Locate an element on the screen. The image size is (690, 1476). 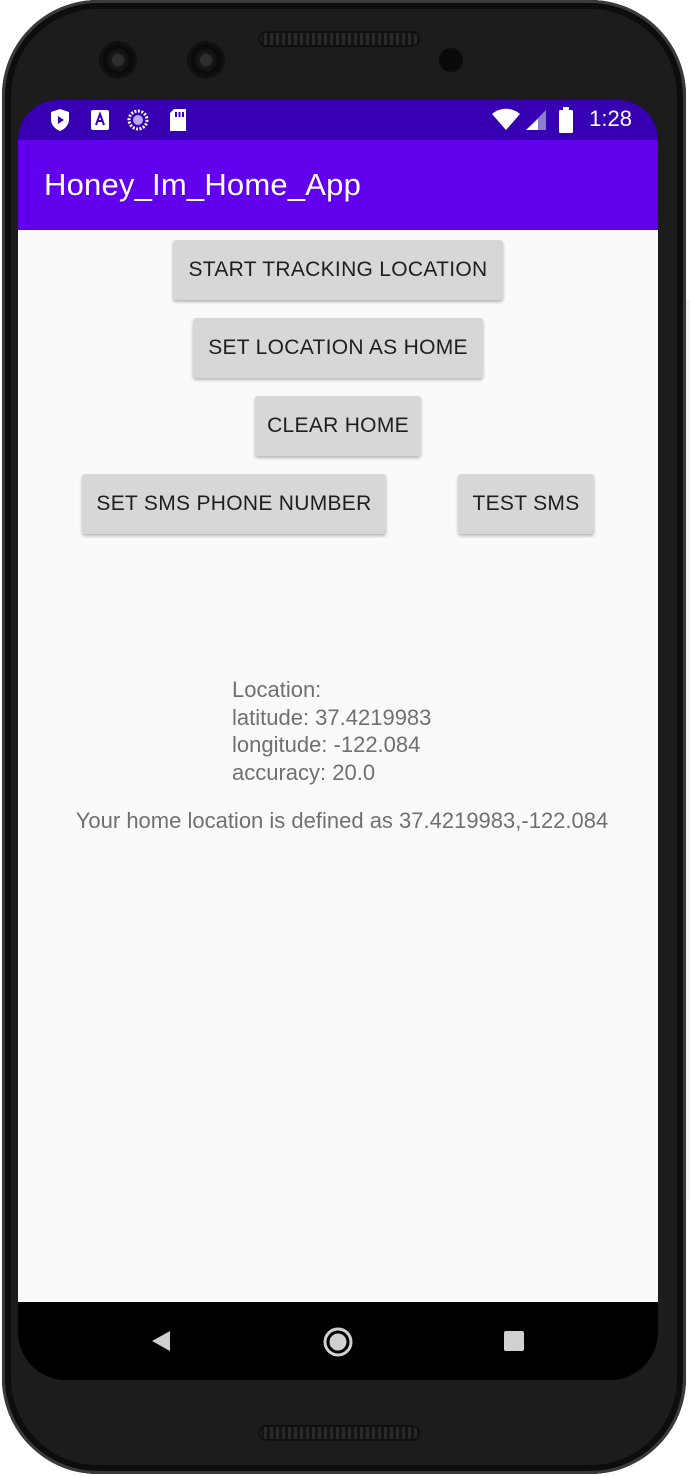
back-icon is located at coordinates (161, 1341).